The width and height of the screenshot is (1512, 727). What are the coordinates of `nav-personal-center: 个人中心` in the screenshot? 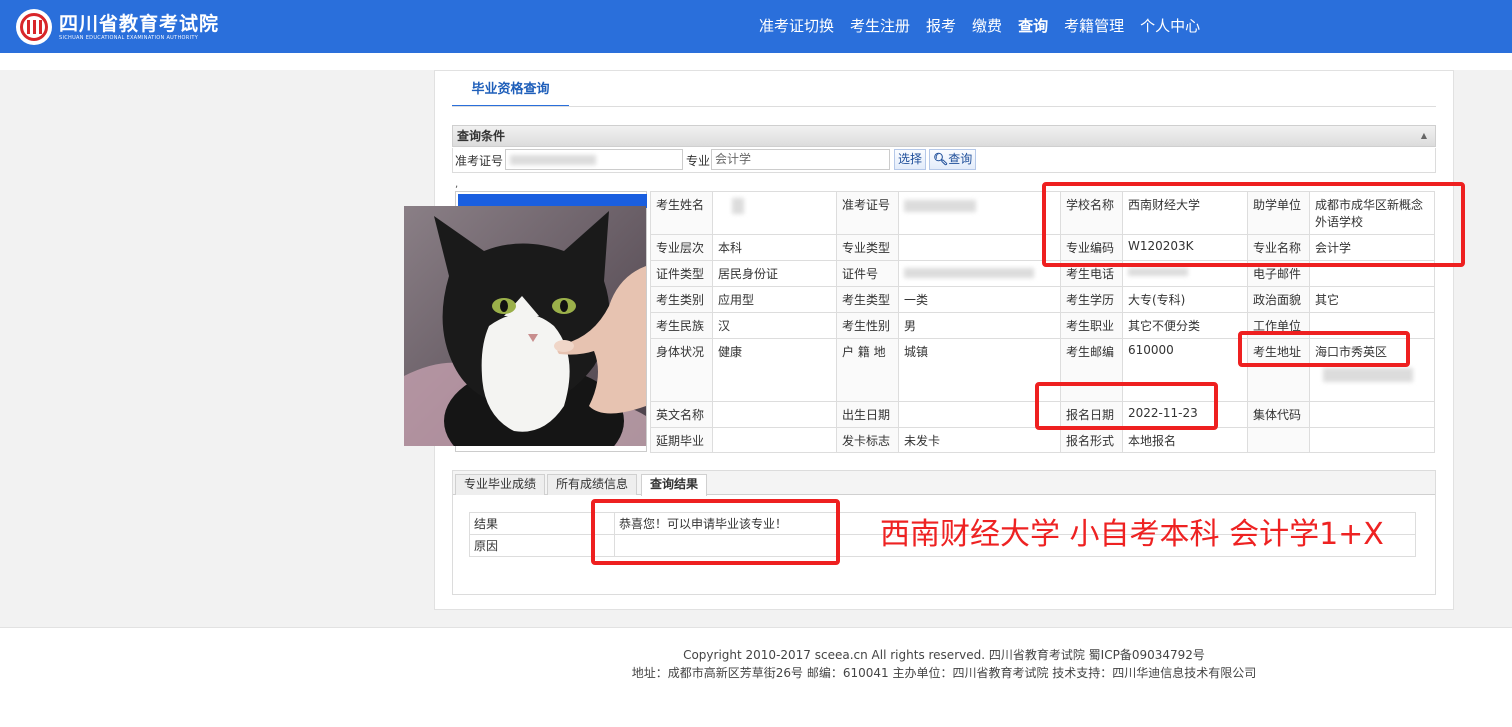 It's located at (1170, 26).